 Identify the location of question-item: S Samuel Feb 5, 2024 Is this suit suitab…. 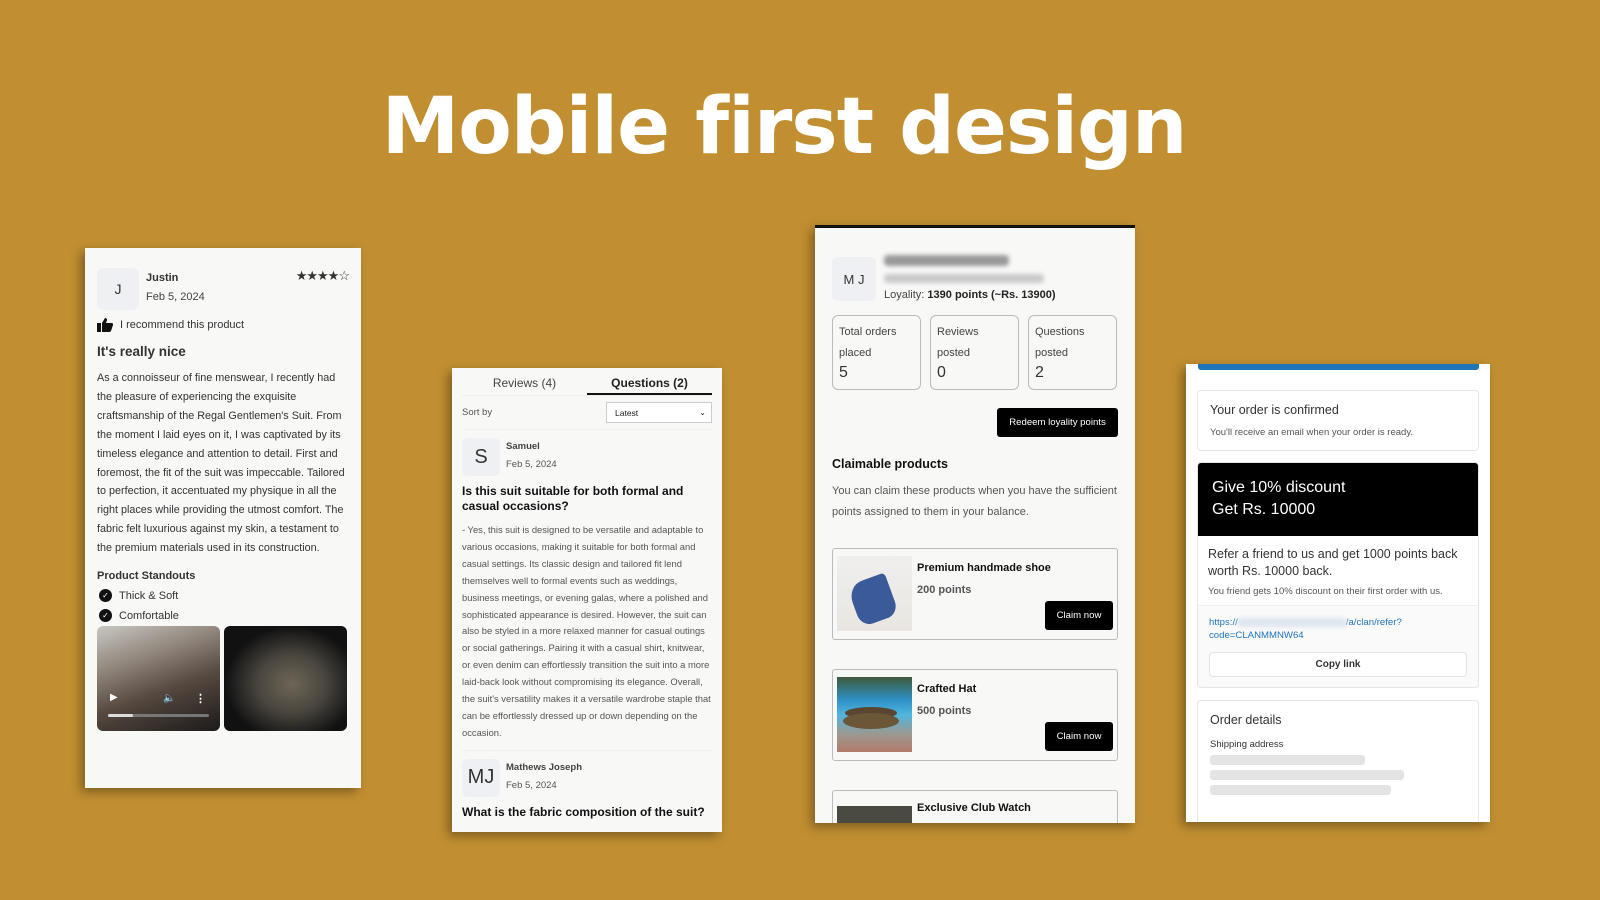
(587, 590).